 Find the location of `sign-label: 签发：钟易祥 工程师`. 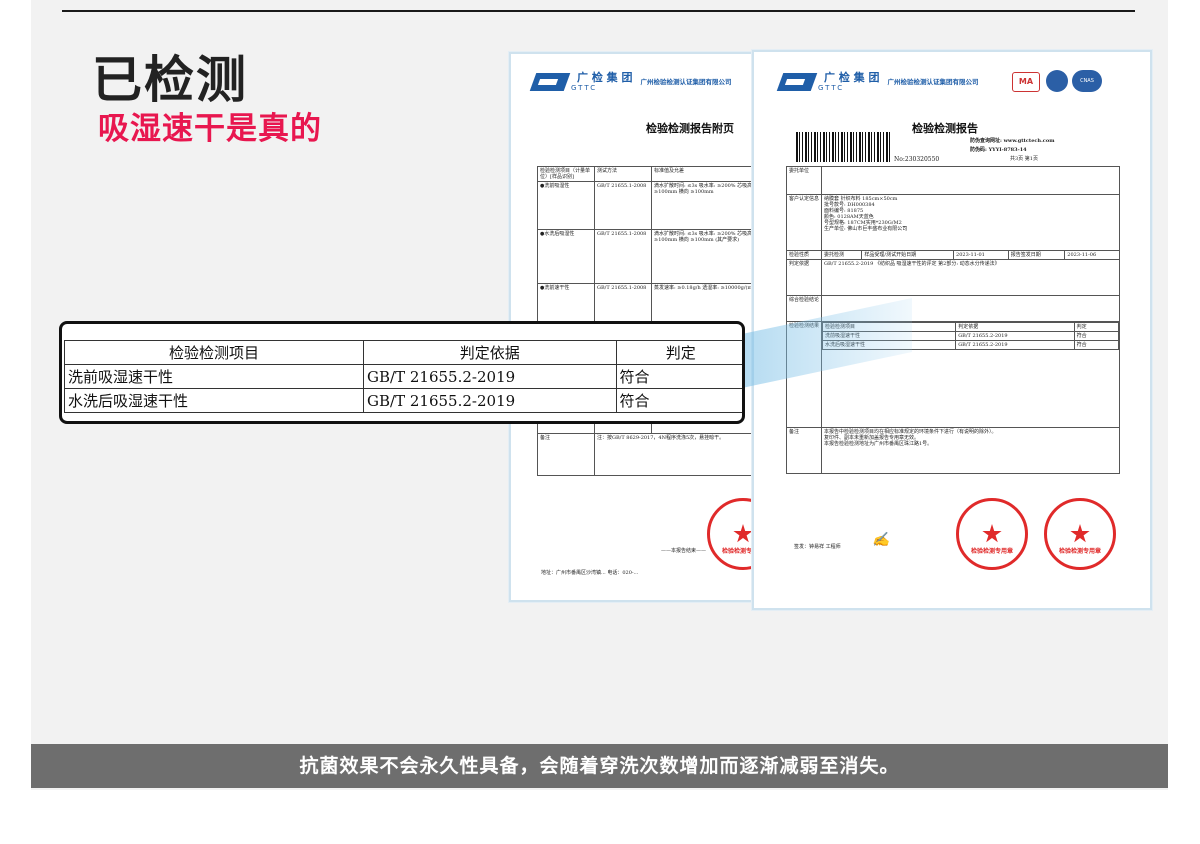

sign-label: 签发：钟易祥 工程师 is located at coordinates (817, 547).